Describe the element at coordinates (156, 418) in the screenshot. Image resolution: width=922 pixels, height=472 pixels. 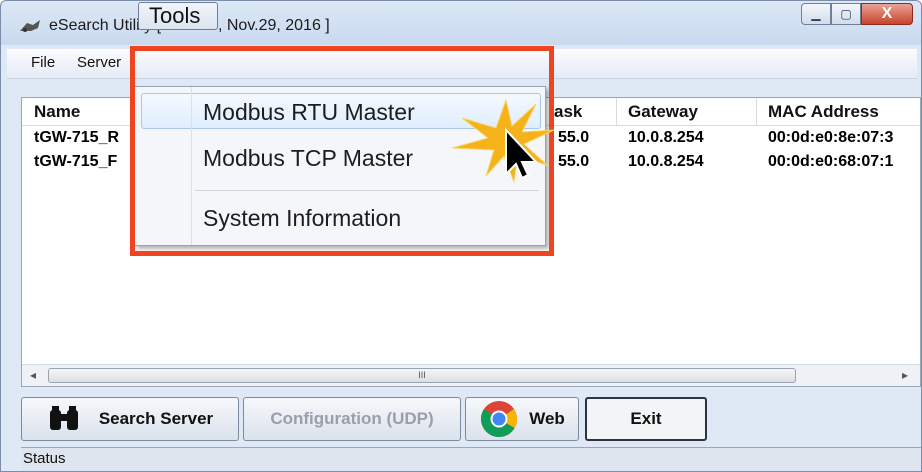
I see `search-server-label: Search Server` at that location.